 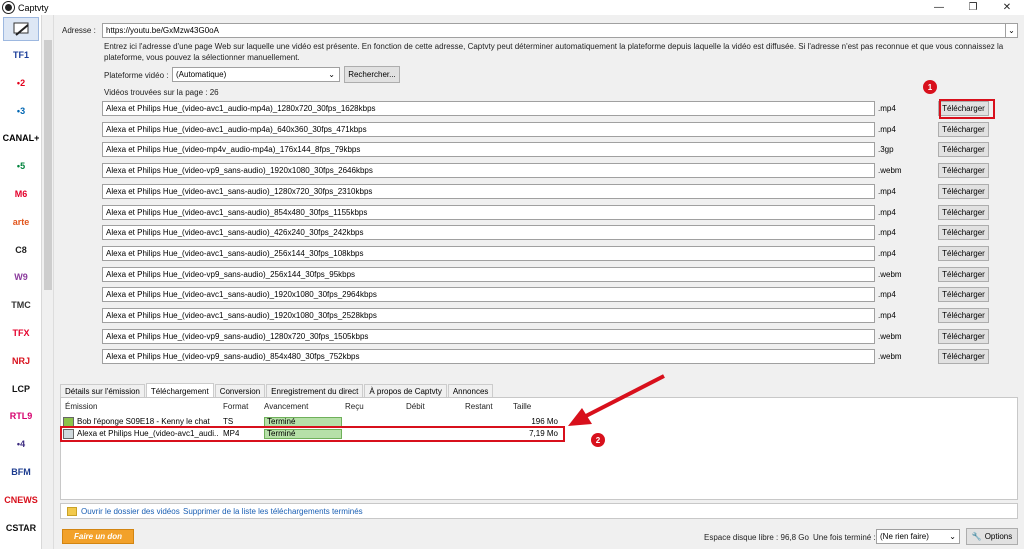 What do you see at coordinates (136, 75) in the screenshot?
I see `platform-label: Plateforme vidéo :` at bounding box center [136, 75].